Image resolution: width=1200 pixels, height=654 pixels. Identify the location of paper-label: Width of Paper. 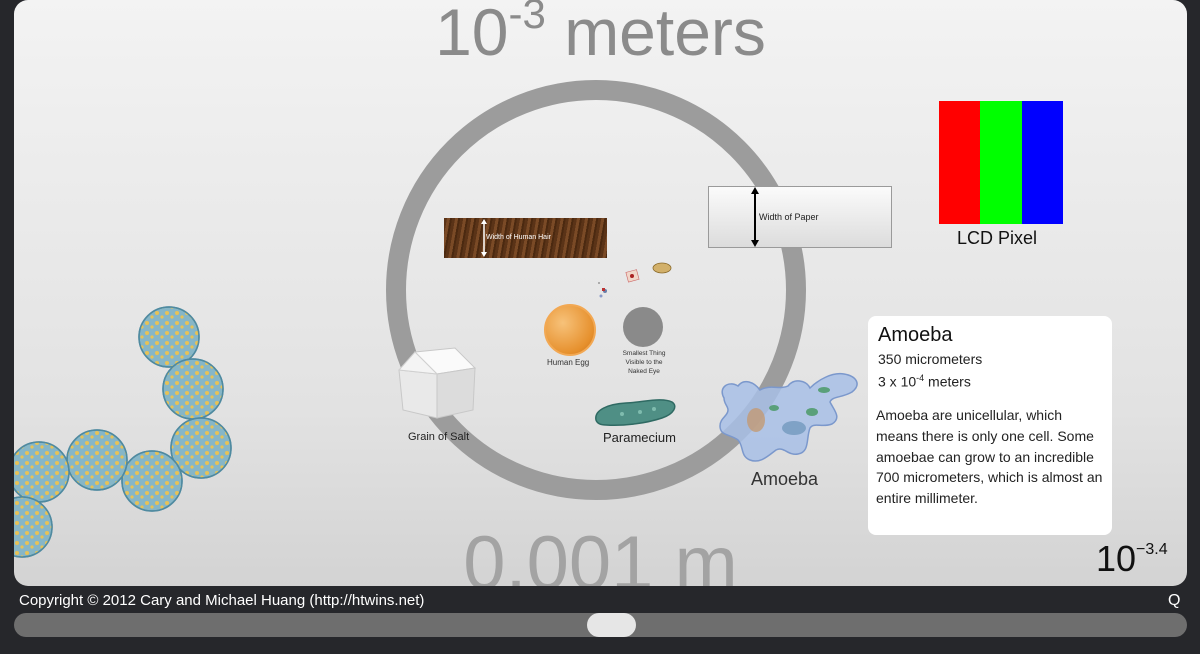
(789, 217).